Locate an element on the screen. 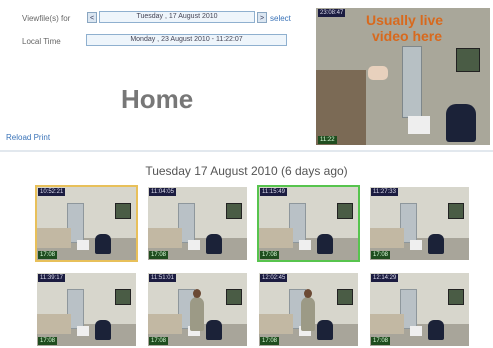 This screenshot has width=493, height=348. snapshot-thumbnail: 12:14:29 17:08 is located at coordinates (419, 309).